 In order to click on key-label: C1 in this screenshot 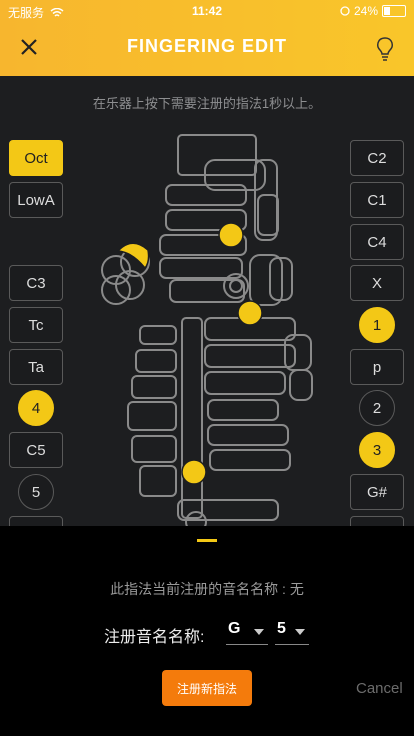, I will do `click(377, 200)`.